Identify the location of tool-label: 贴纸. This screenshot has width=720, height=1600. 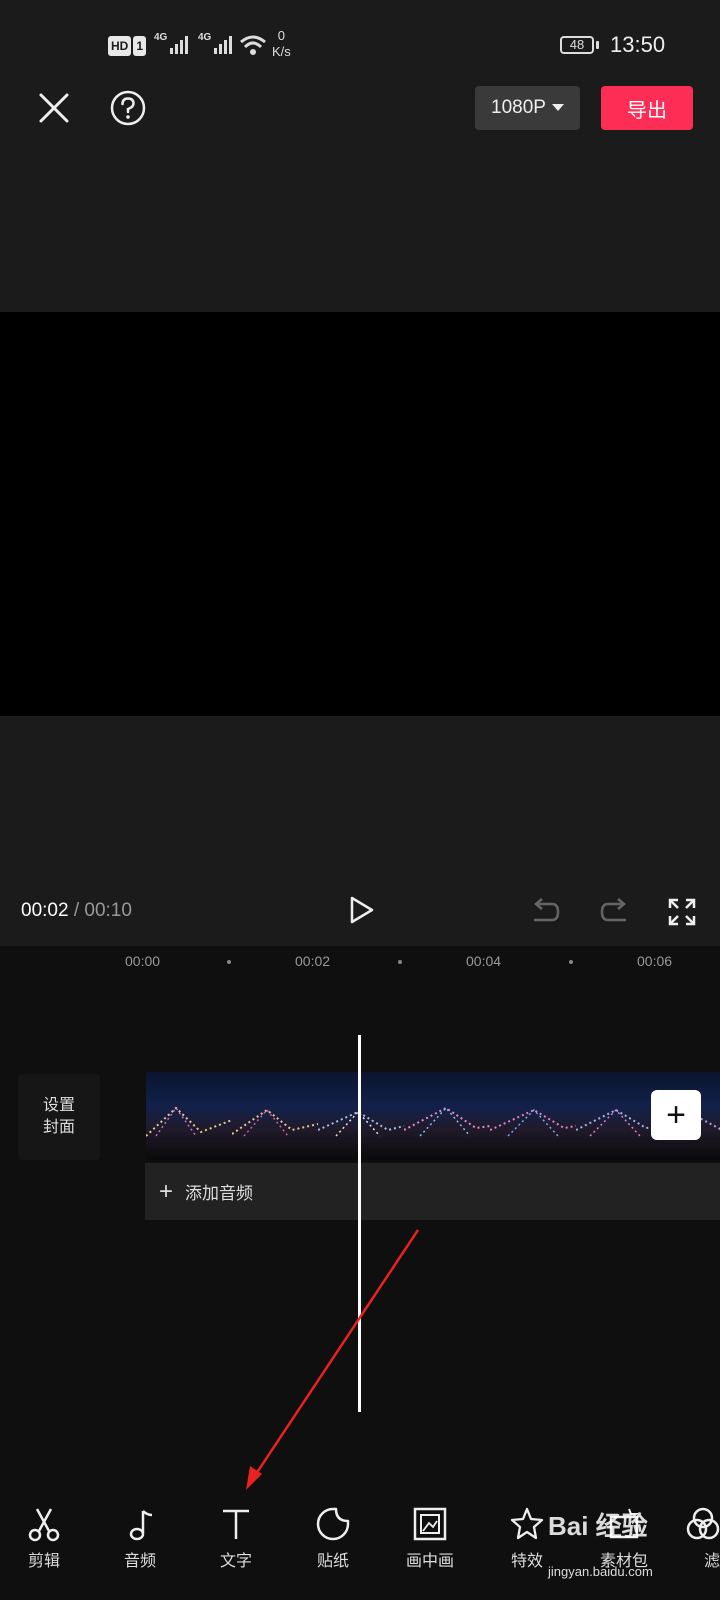
(332, 1561).